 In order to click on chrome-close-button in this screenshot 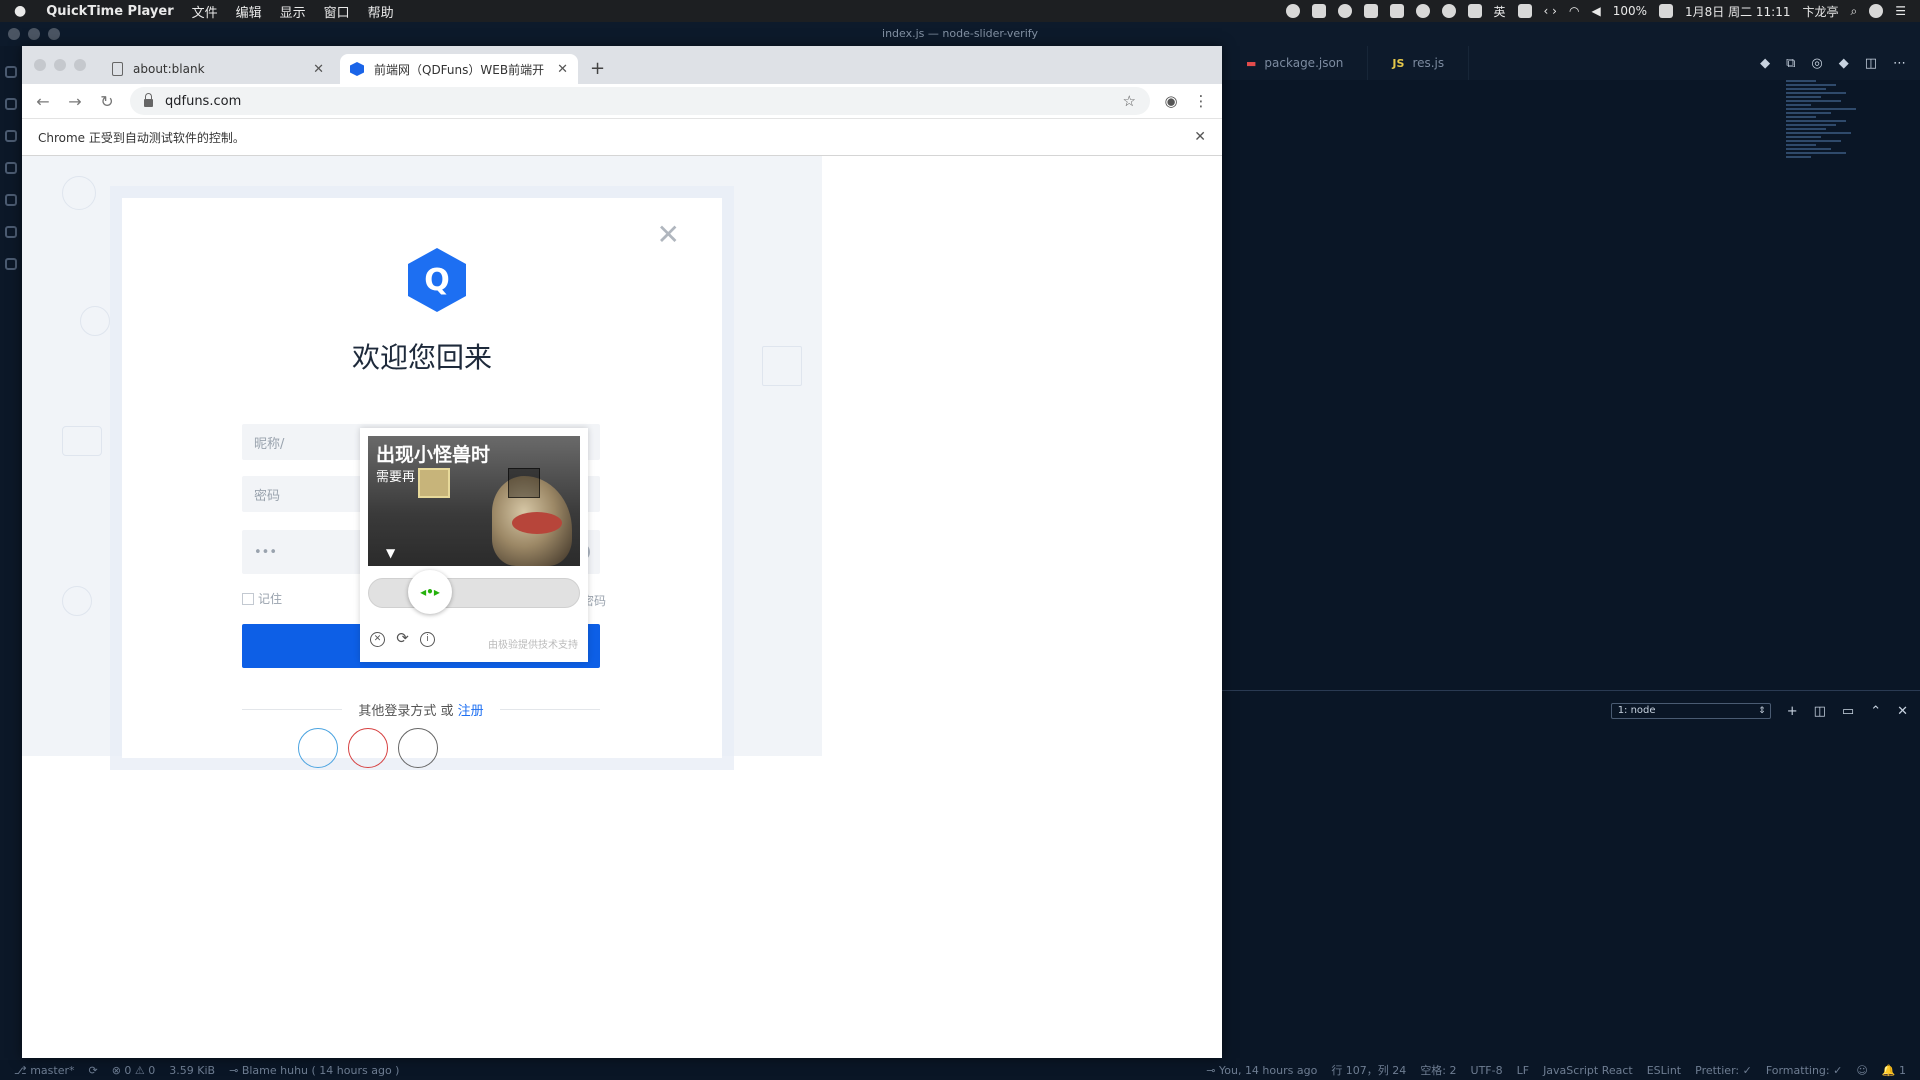, I will do `click(40, 65)`.